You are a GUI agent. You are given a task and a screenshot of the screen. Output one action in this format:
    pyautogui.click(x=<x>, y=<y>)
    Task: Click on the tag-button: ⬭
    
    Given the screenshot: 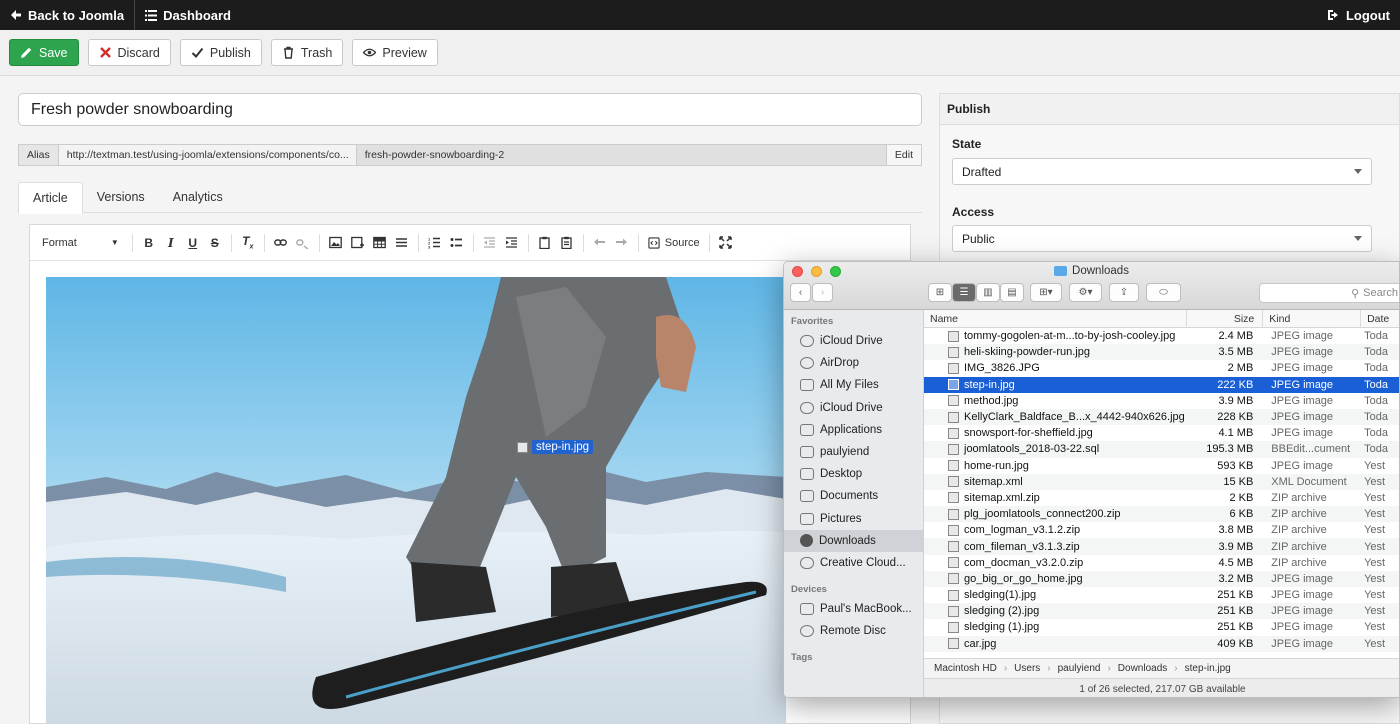 What is the action you would take?
    pyautogui.click(x=1163, y=292)
    